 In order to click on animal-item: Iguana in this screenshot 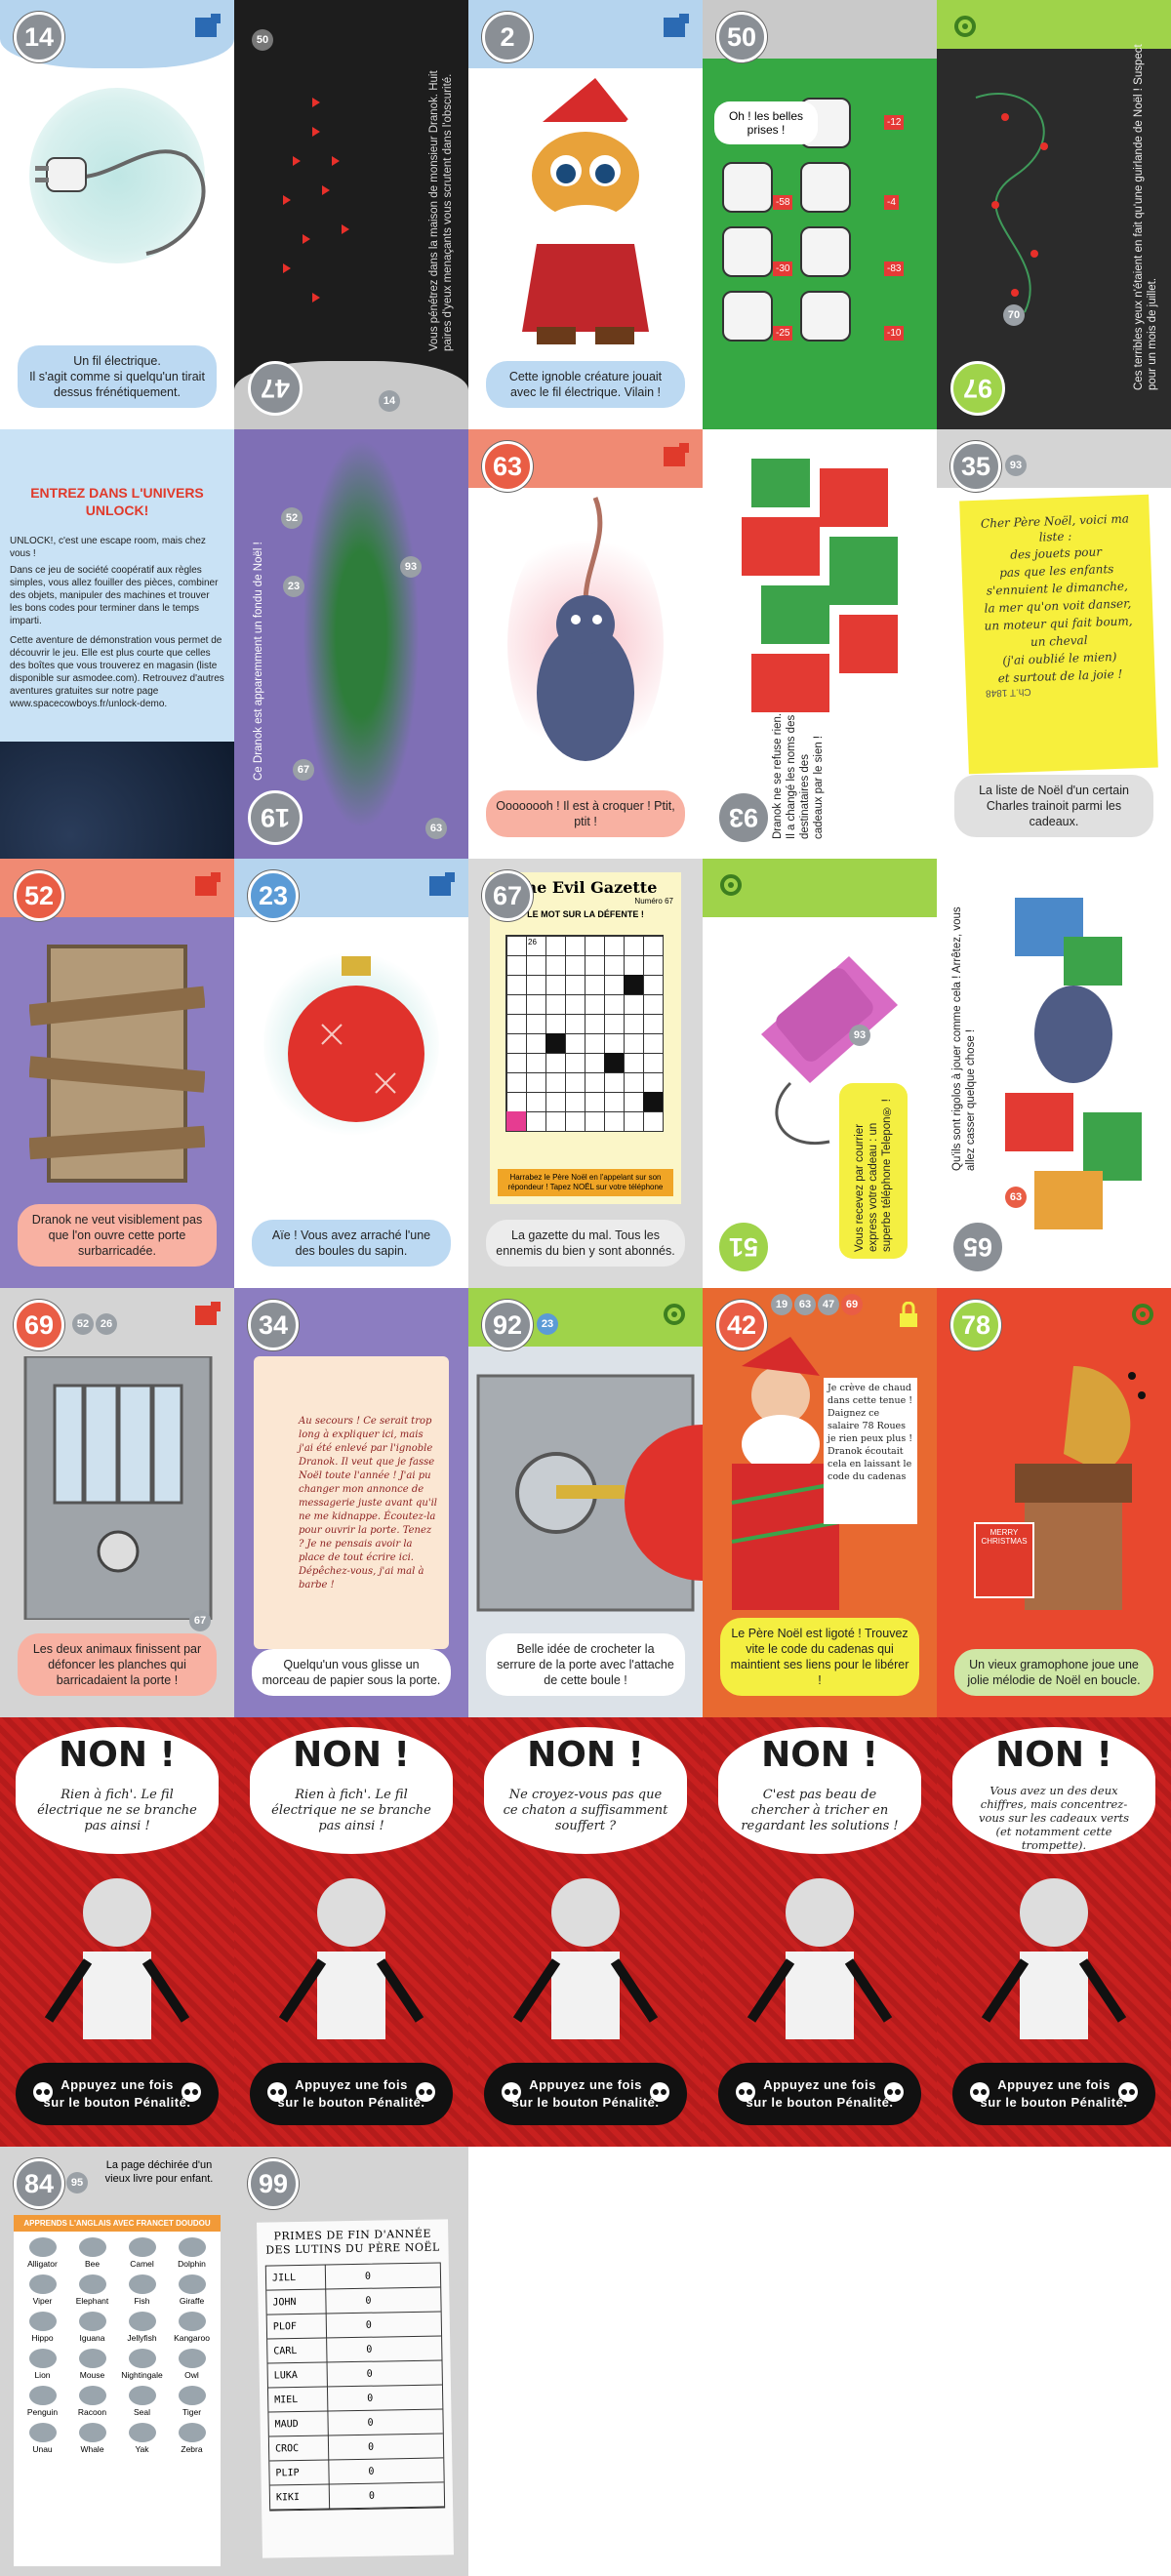, I will do `click(92, 2327)`.